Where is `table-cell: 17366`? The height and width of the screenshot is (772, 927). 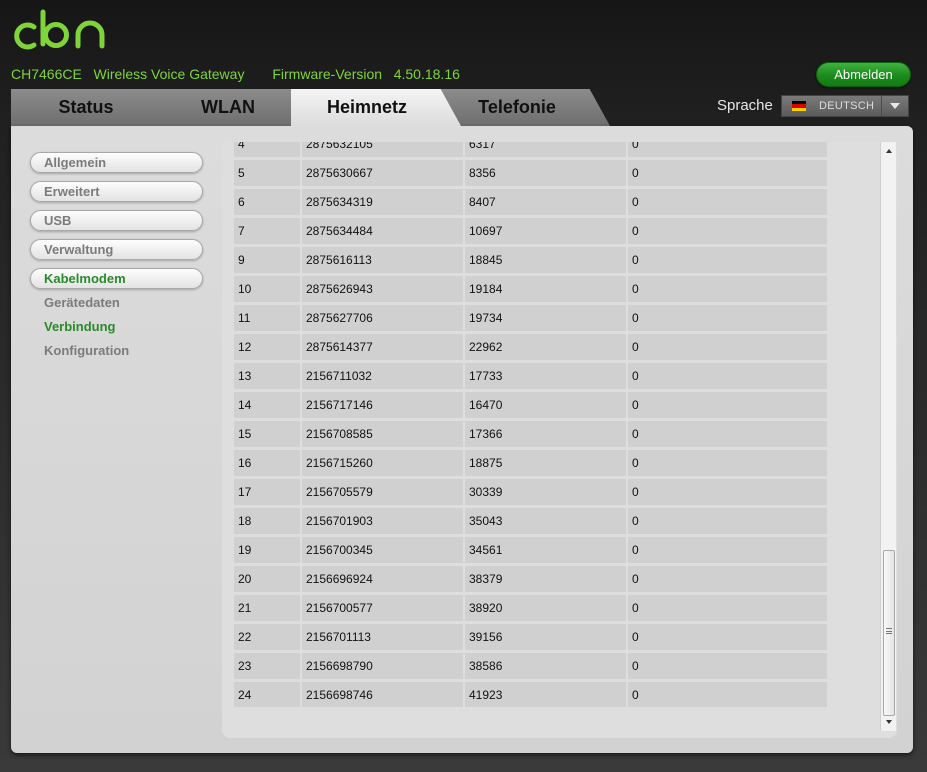 table-cell: 17366 is located at coordinates (545, 434).